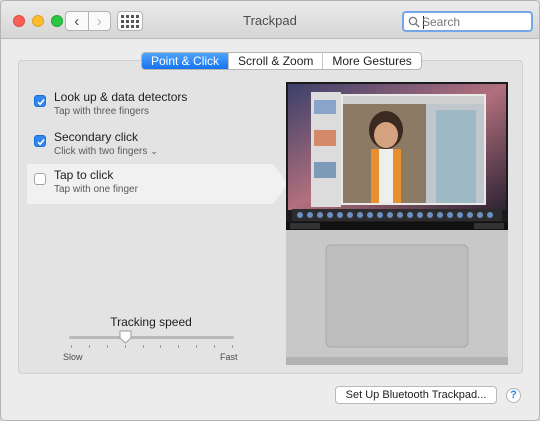 The image size is (540, 421). What do you see at coordinates (96, 137) in the screenshot?
I see `option-title: Secondary click` at bounding box center [96, 137].